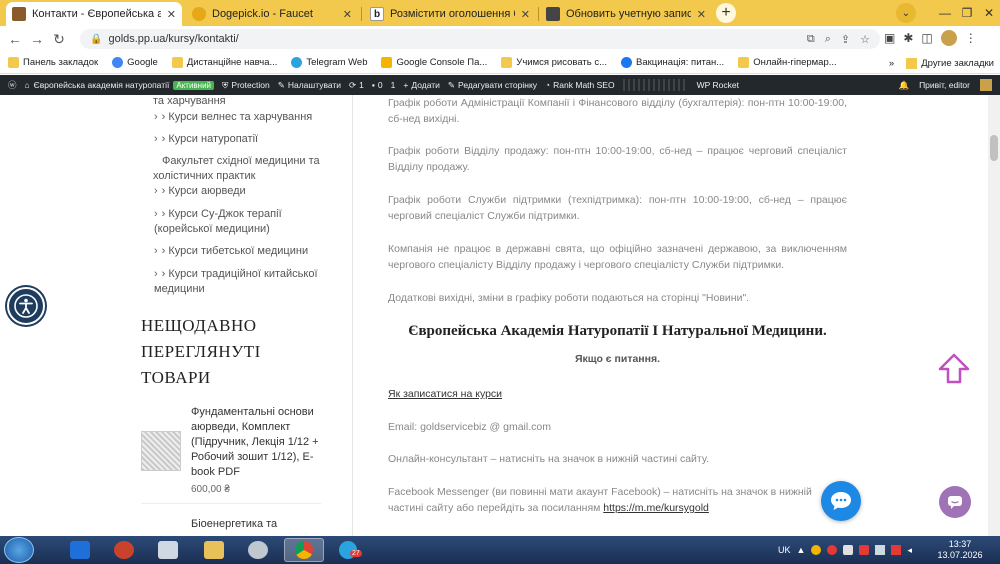  Describe the element at coordinates (889, 38) in the screenshot. I see `extension-icon: ▣` at that location.